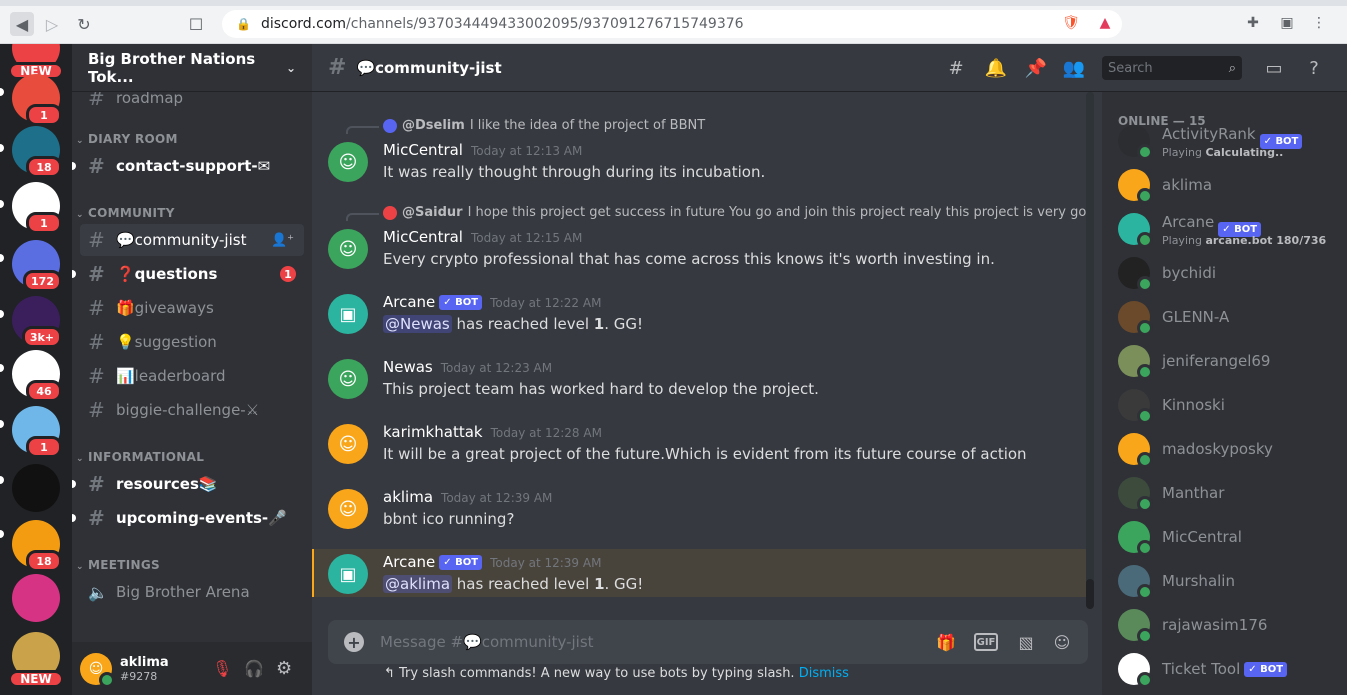 This screenshot has width=1347, height=695. Describe the element at coordinates (118, 565) in the screenshot. I see `category-meetings: ⌄ MEETINGS` at that location.